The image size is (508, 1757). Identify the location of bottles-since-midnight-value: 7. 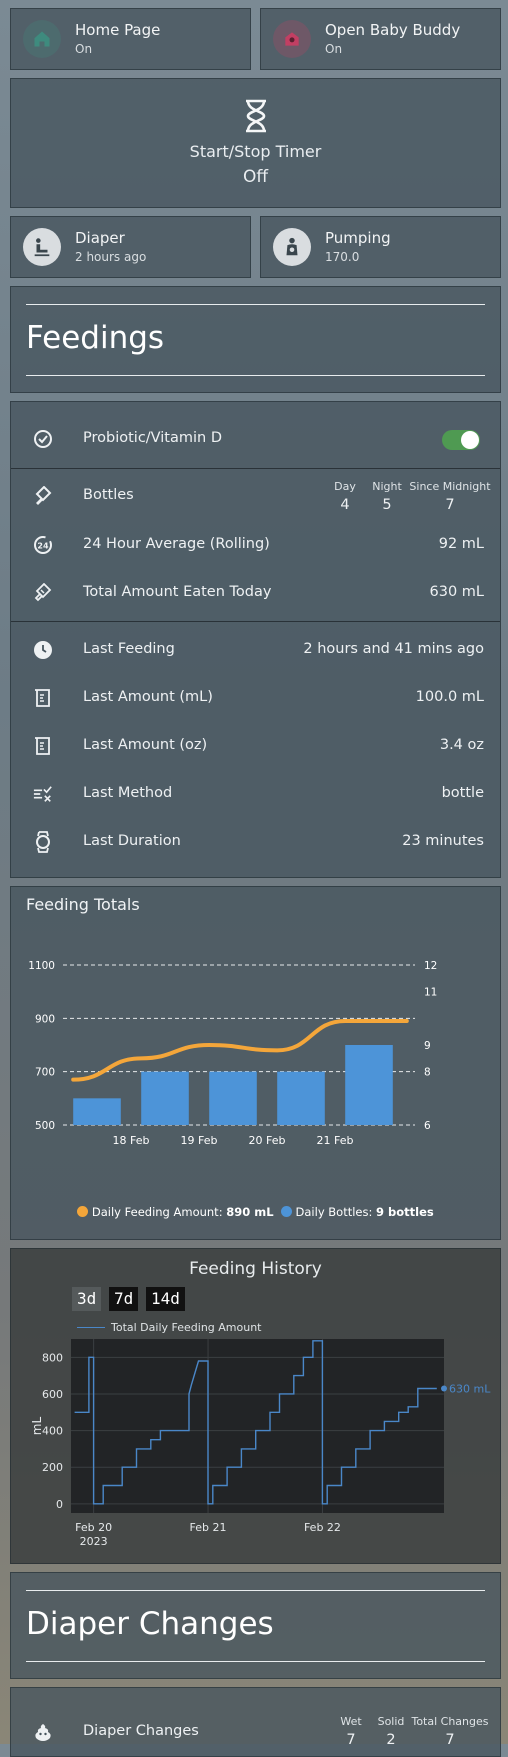
(450, 505).